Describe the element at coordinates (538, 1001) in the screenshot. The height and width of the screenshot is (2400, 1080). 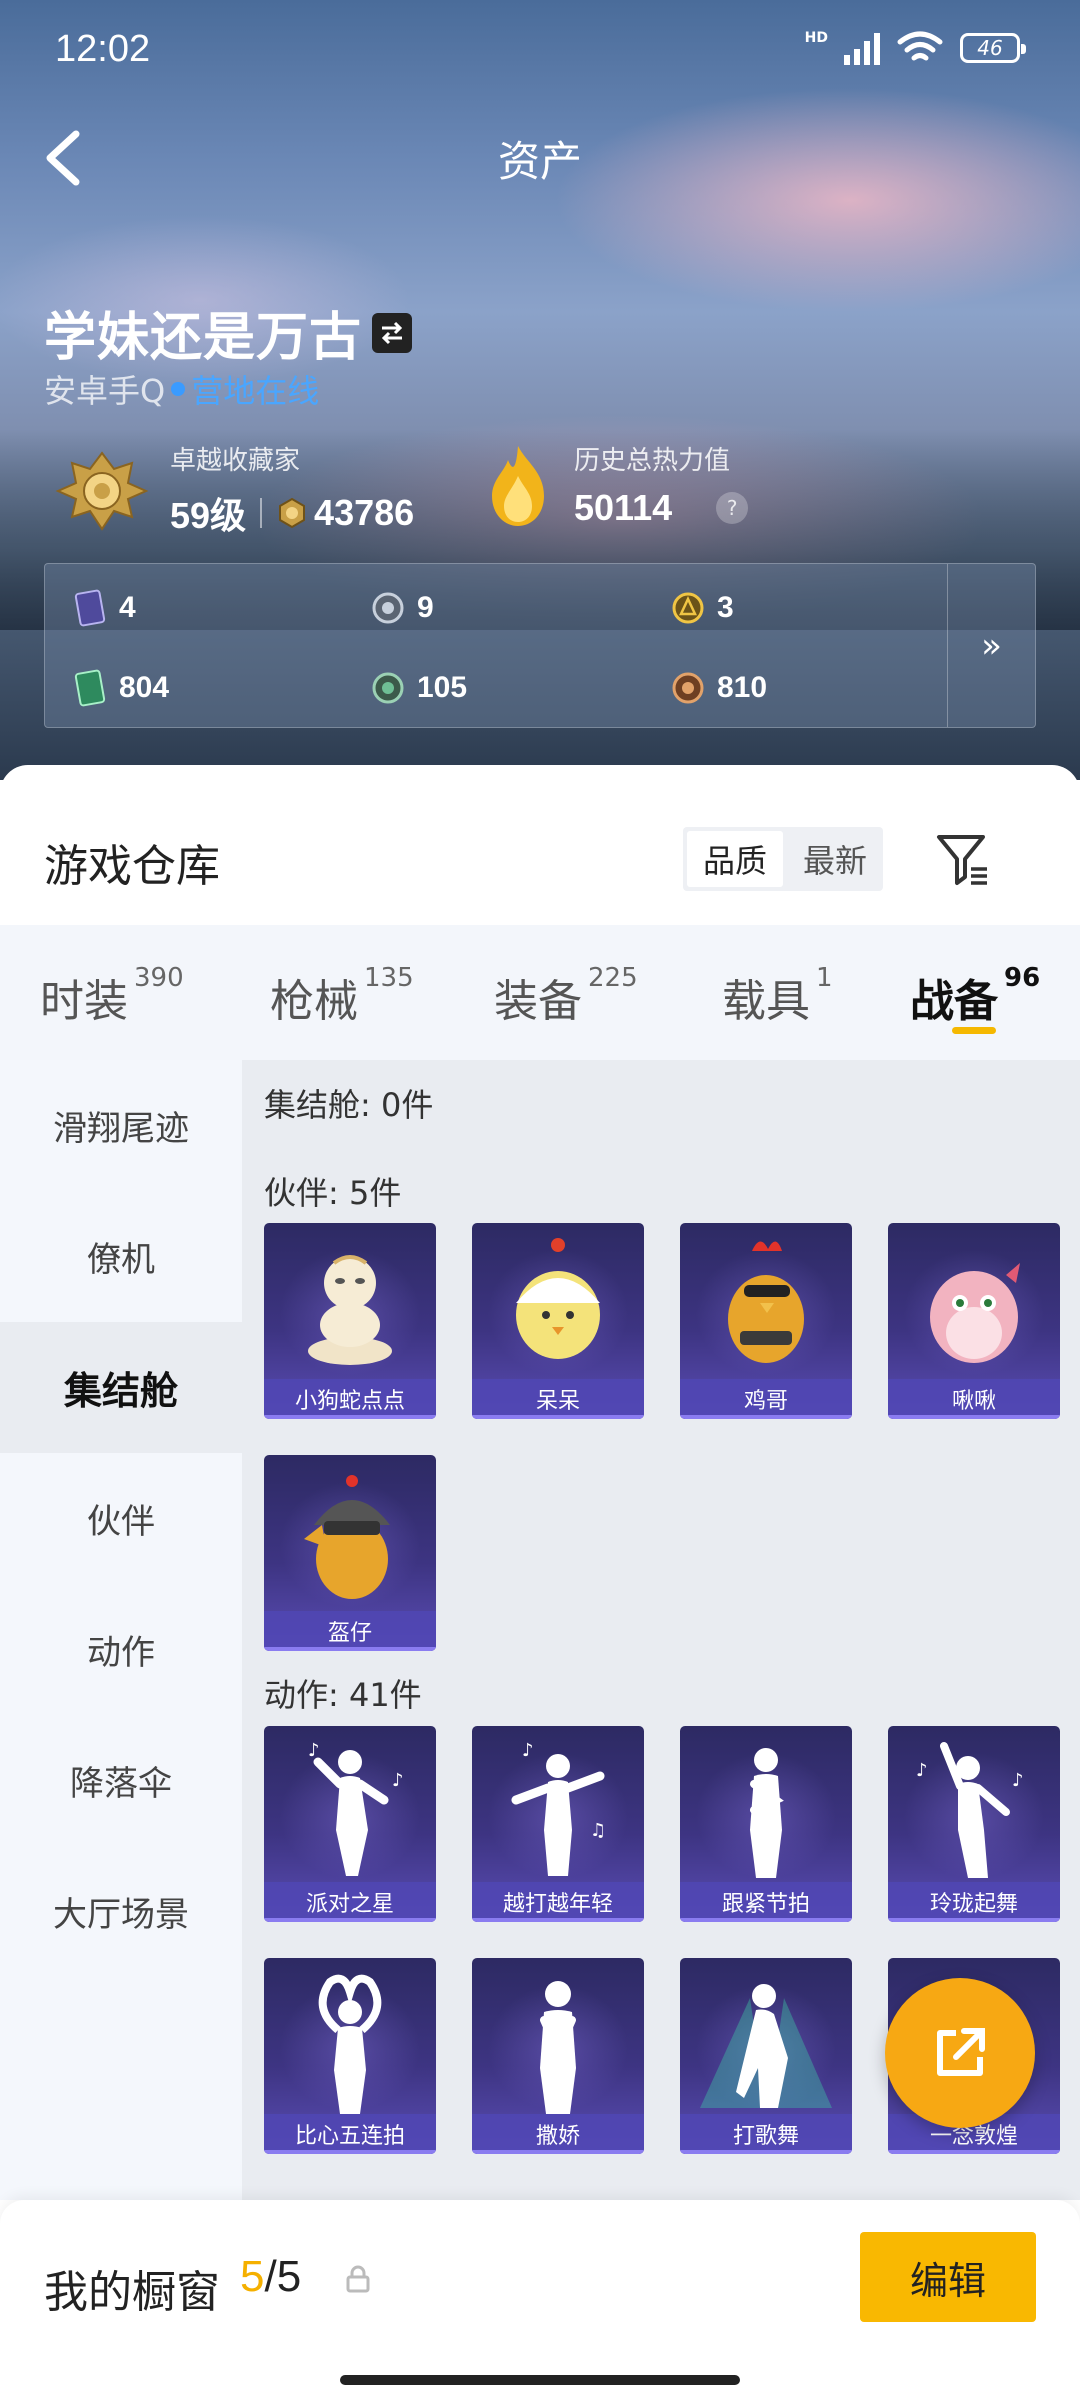
I see `tab-label: 装备` at that location.